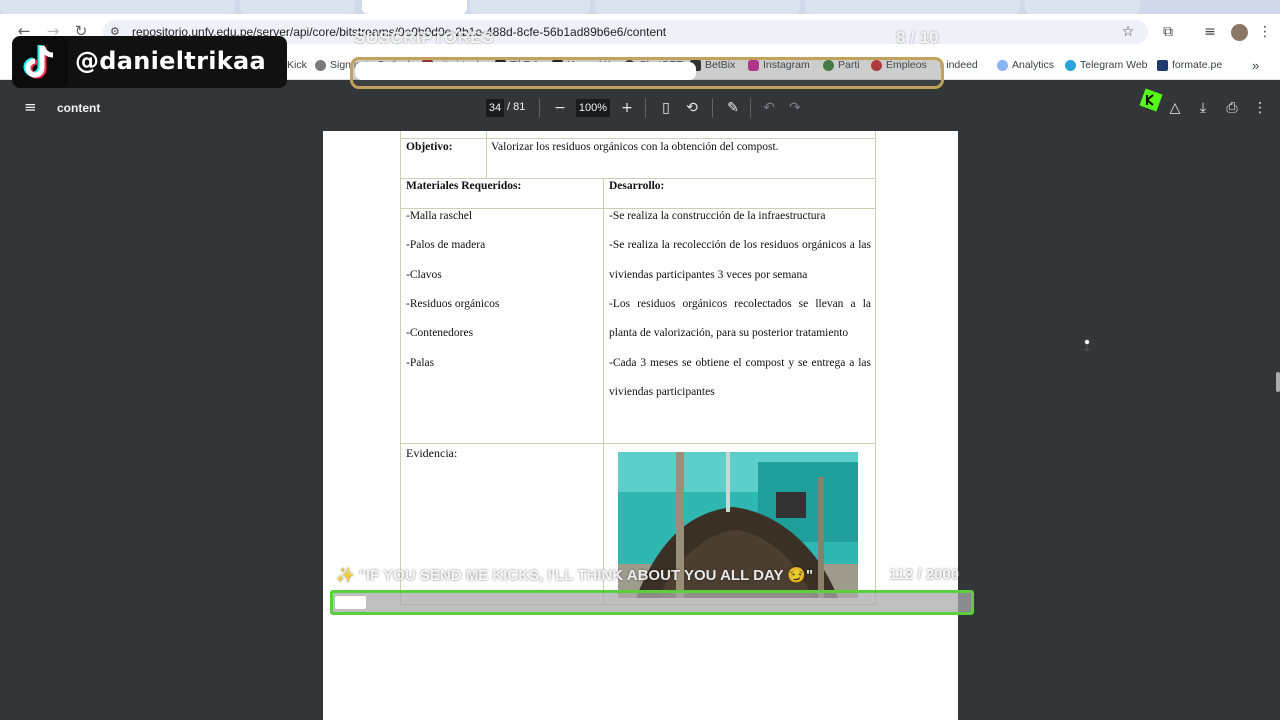  I want to click on bookmark-label: indeed, so click(962, 65).